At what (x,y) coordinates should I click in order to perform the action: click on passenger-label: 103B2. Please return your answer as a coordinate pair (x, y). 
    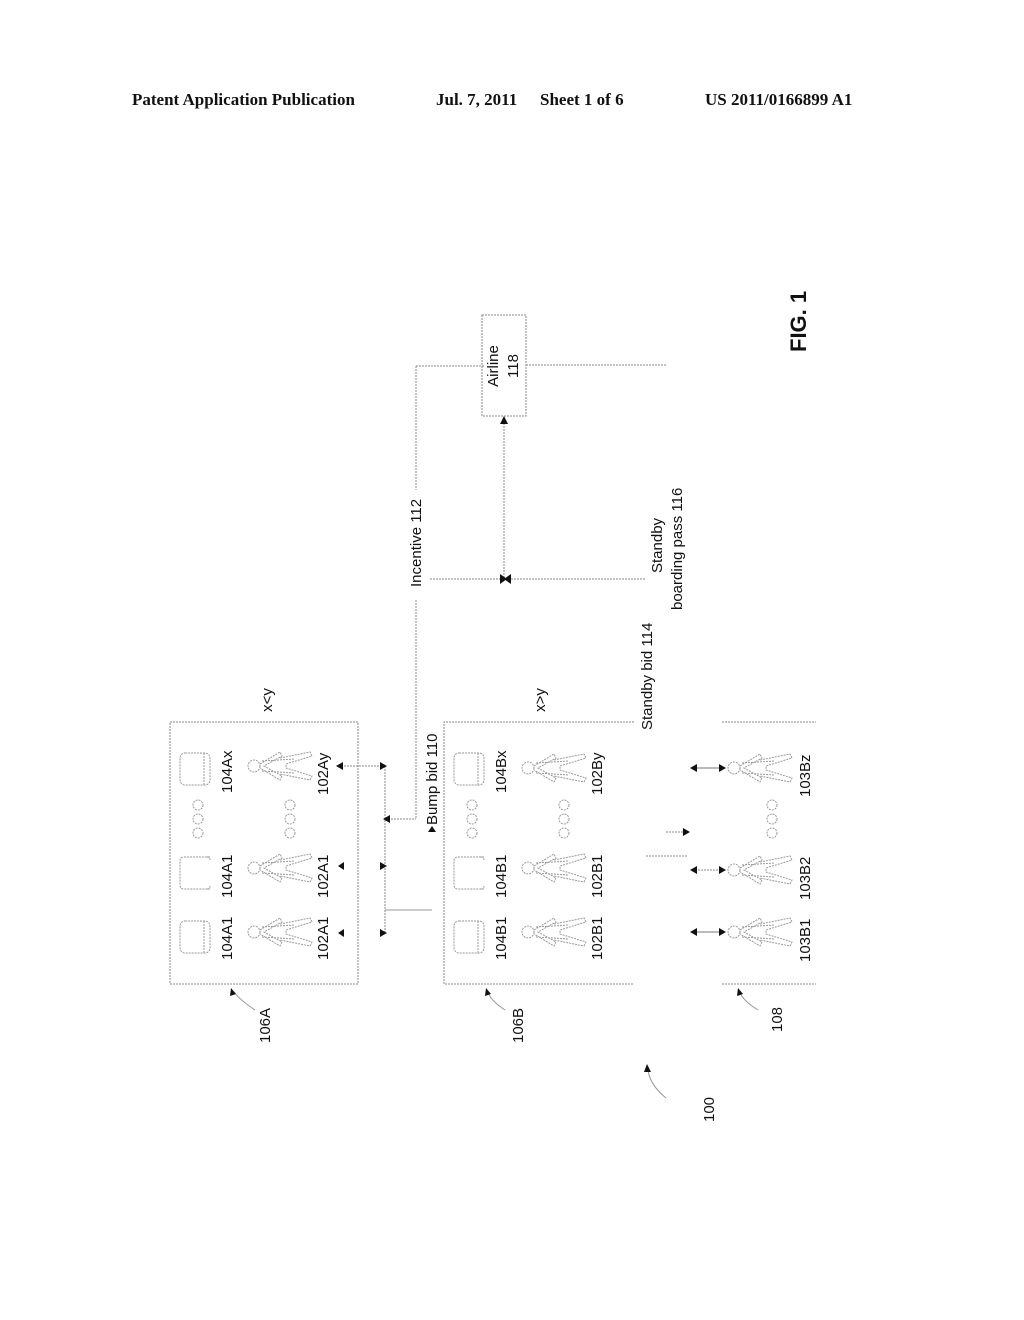
    Looking at the image, I should click on (805, 878).